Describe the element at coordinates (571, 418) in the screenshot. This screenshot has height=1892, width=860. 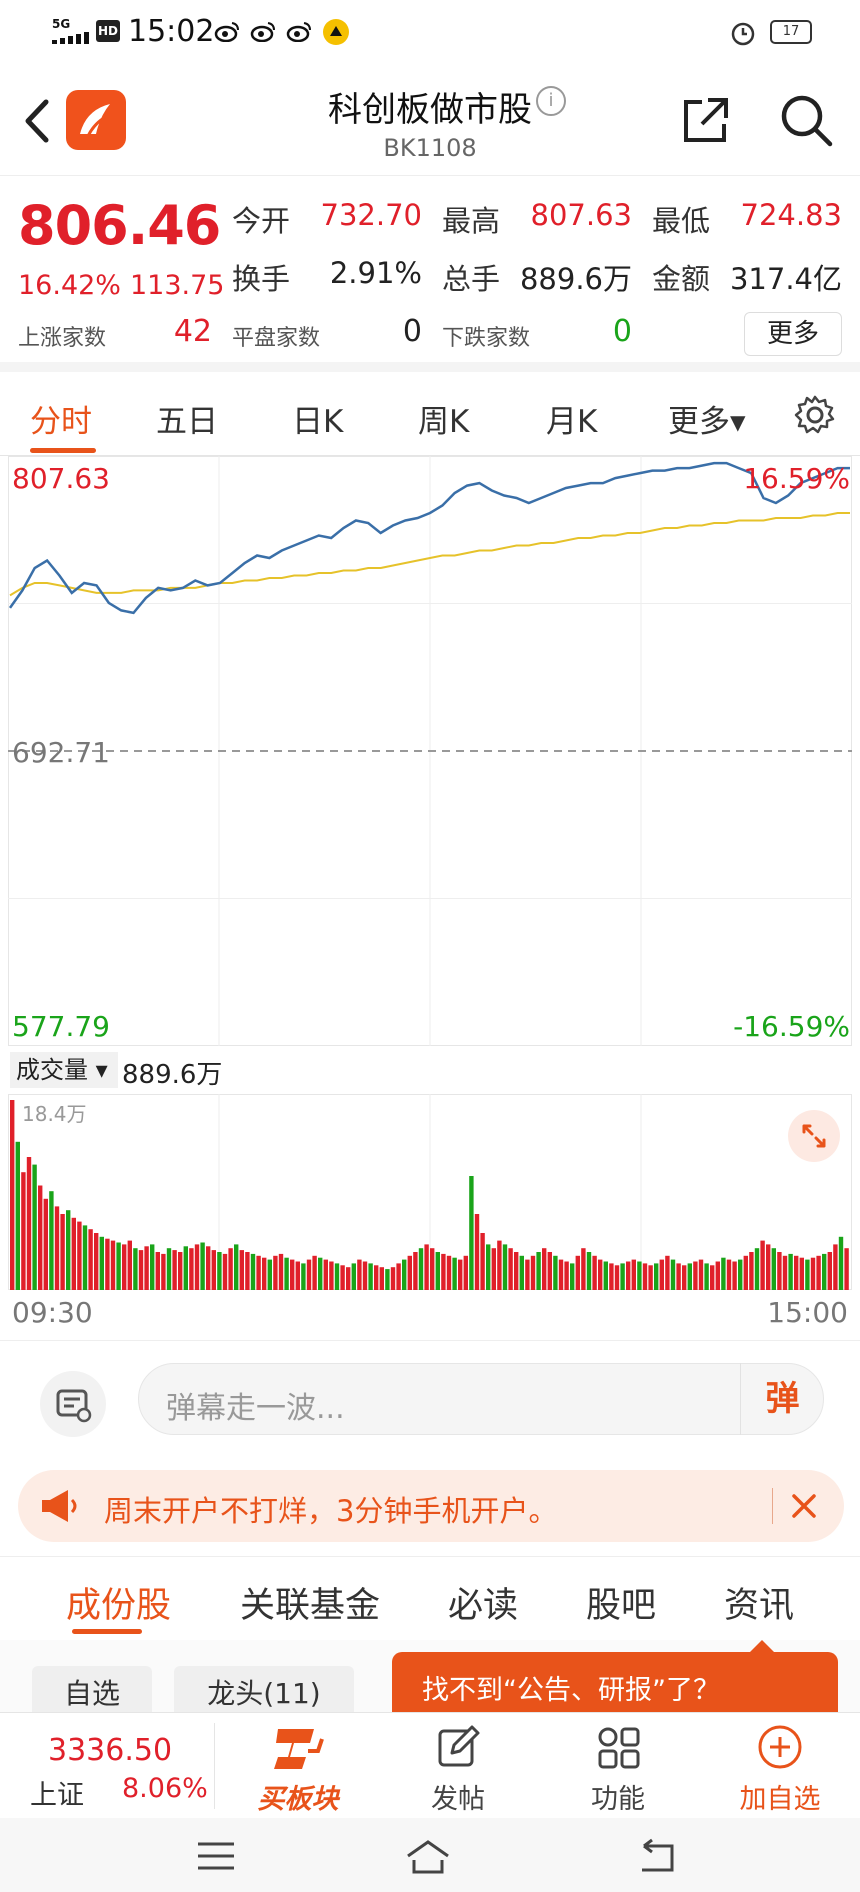
I see `tab-monthly-k: 月K` at that location.